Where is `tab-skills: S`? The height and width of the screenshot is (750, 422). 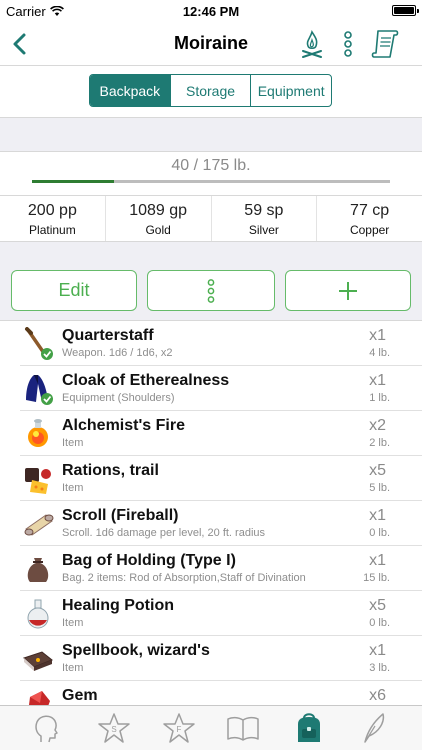
tab-skills: S is located at coordinates (114, 728).